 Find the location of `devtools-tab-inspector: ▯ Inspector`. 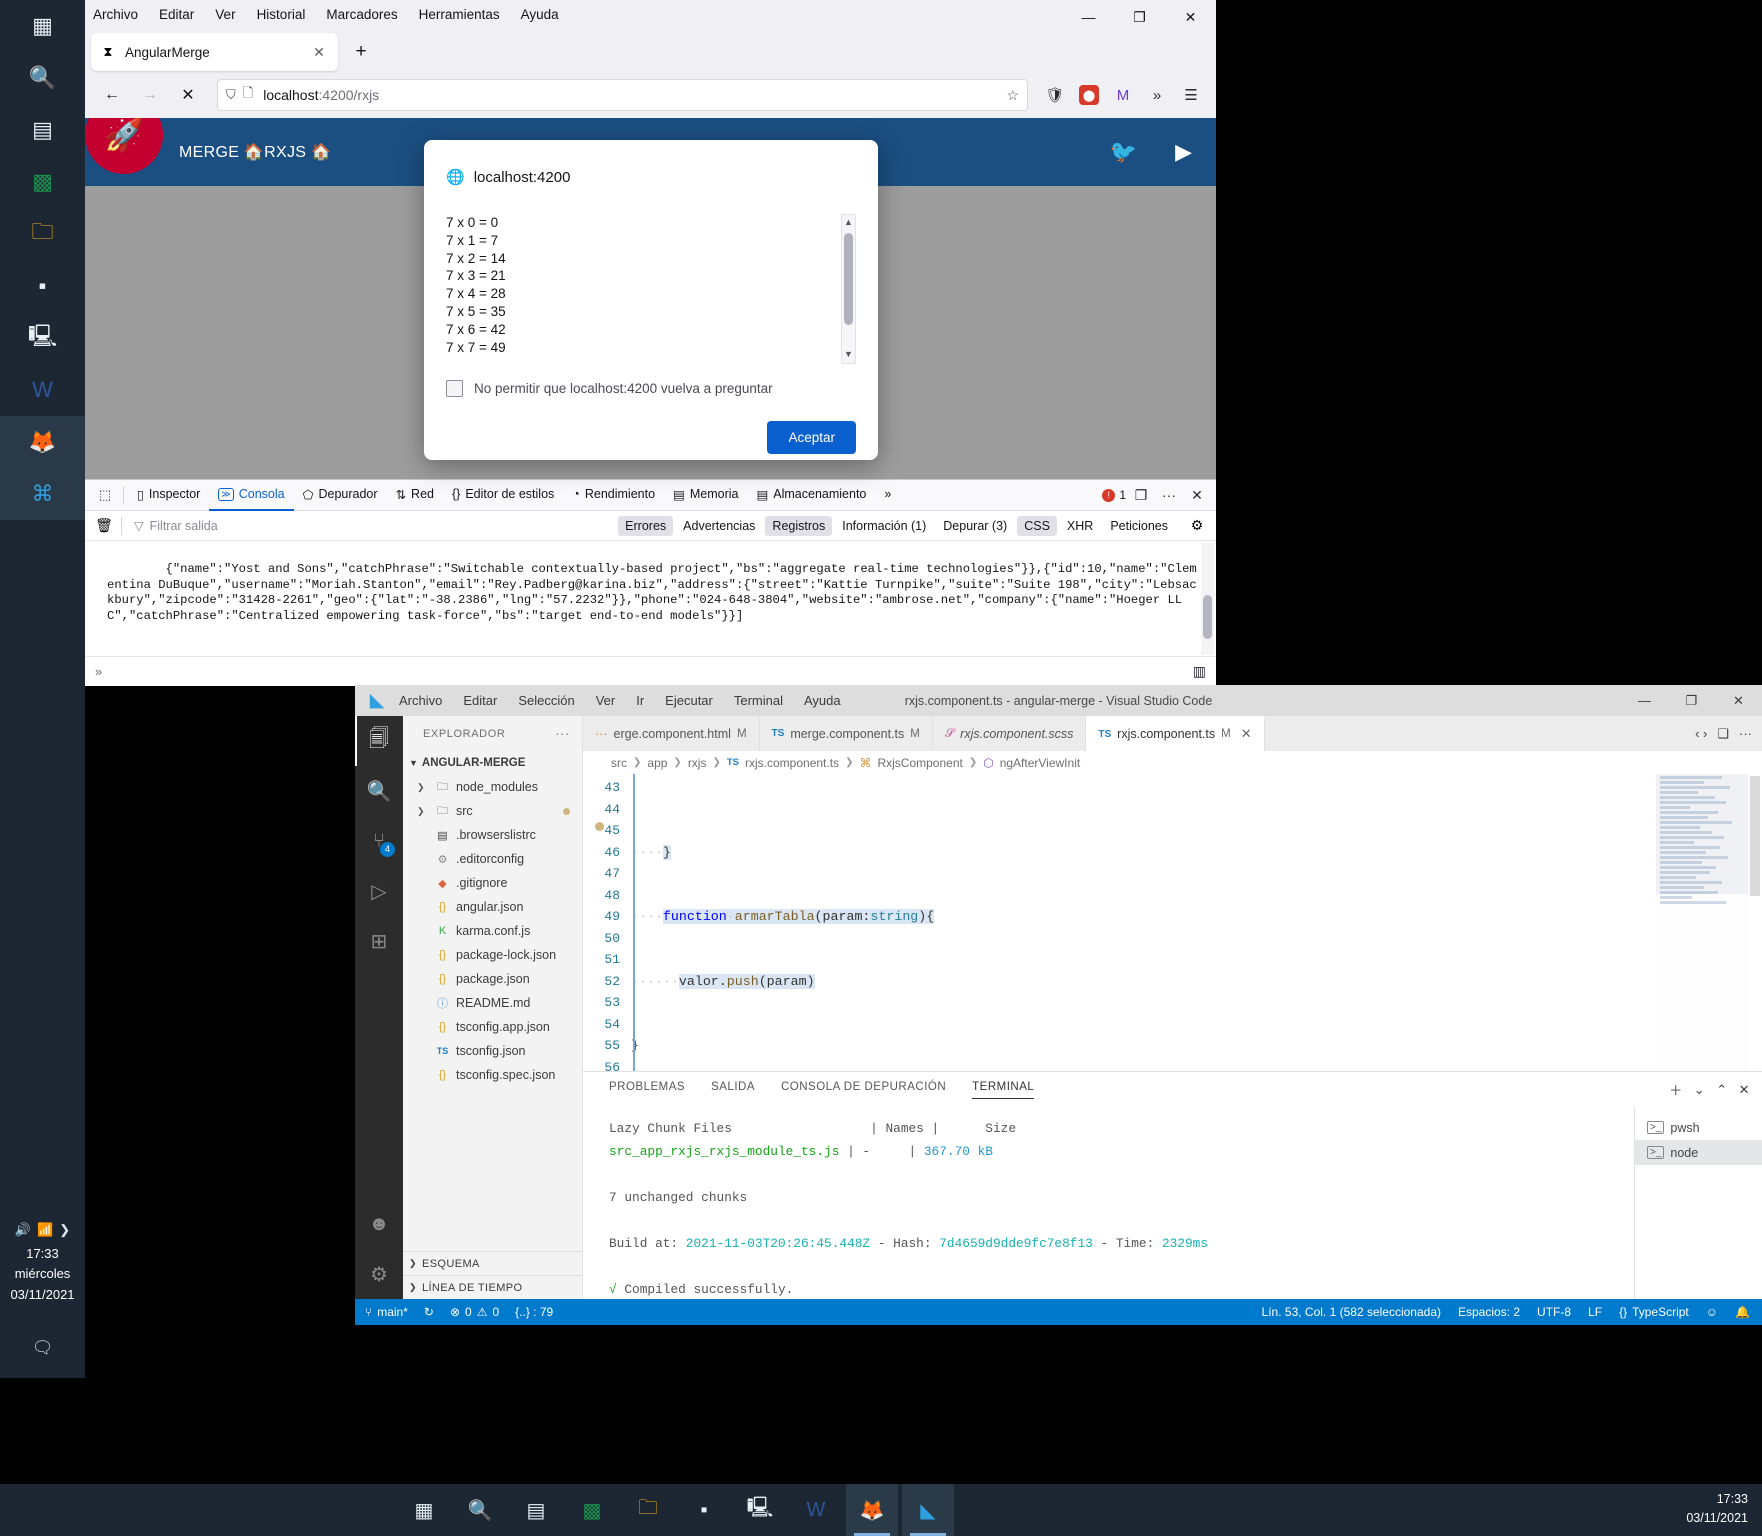

devtools-tab-inspector: ▯ Inspector is located at coordinates (168, 495).